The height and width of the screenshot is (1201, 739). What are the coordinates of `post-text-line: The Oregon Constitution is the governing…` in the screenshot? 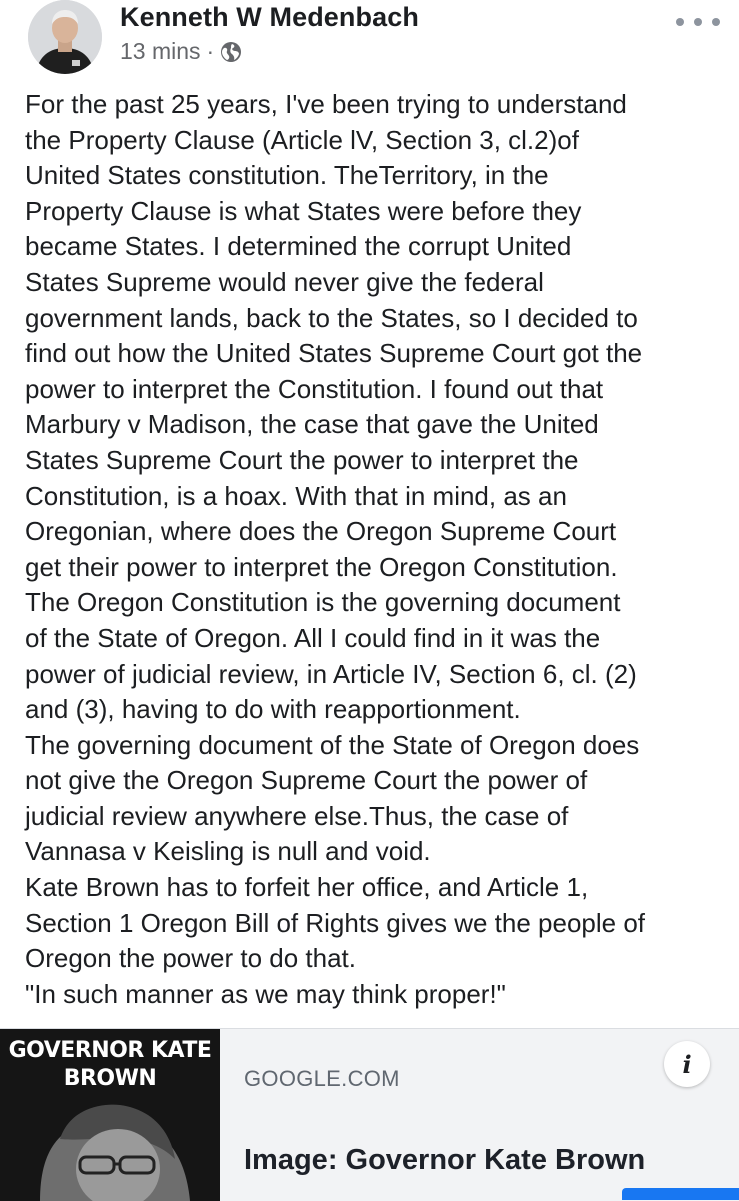 It's located at (323, 602).